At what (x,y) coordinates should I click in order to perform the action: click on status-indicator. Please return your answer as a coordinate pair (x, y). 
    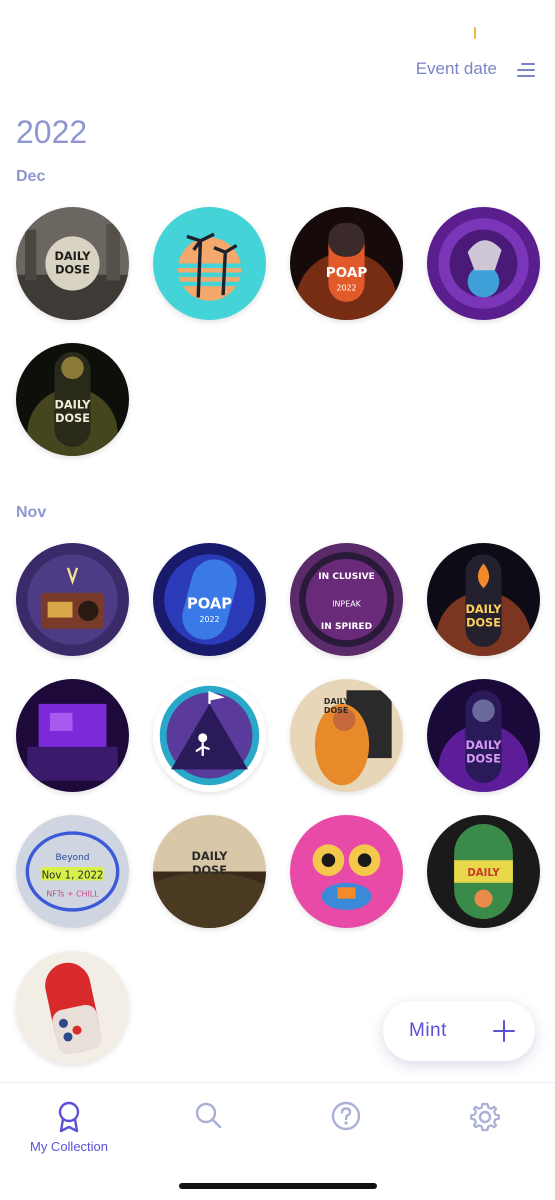
    Looking at the image, I should click on (475, 33).